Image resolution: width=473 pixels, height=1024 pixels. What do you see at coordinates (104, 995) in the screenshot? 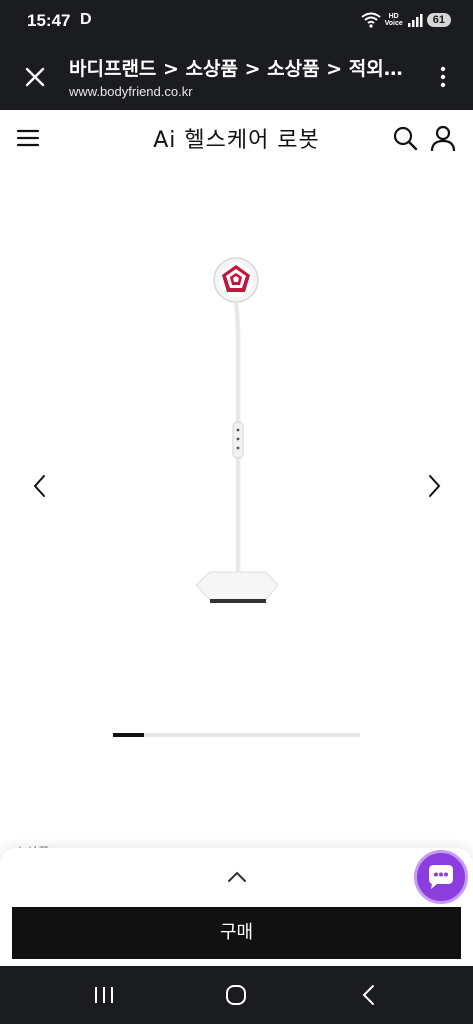
I see `recent-apps-icon` at bounding box center [104, 995].